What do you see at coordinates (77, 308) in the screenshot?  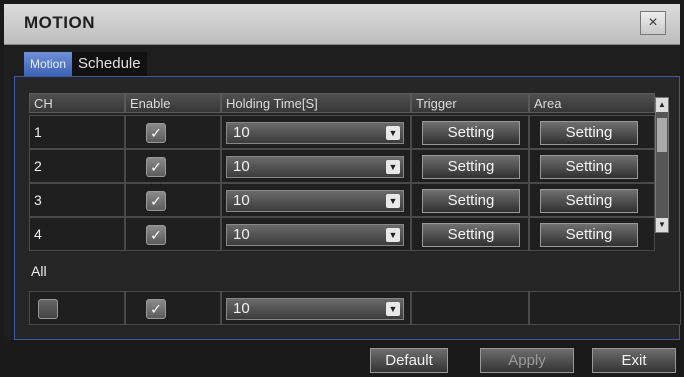 I see `select-all-cell` at bounding box center [77, 308].